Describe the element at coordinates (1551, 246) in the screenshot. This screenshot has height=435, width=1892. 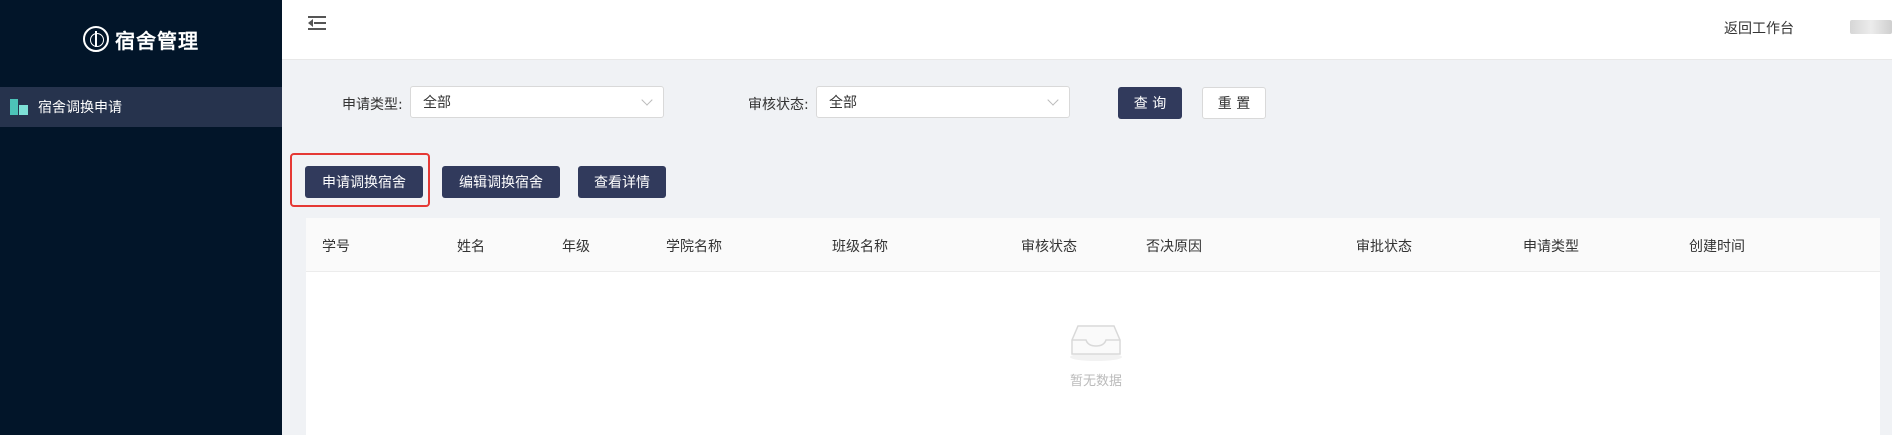
I see `column-header: 申请类型` at that location.